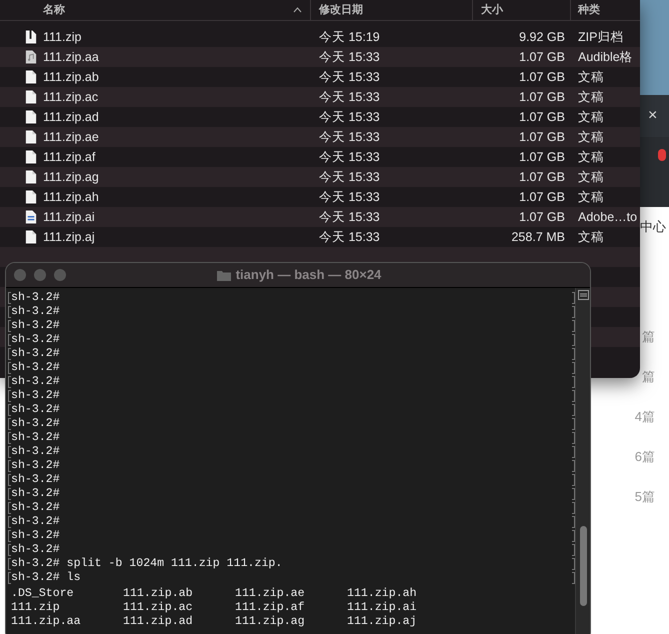 This screenshot has width=669, height=634. I want to click on column-header: 大小, so click(522, 10).